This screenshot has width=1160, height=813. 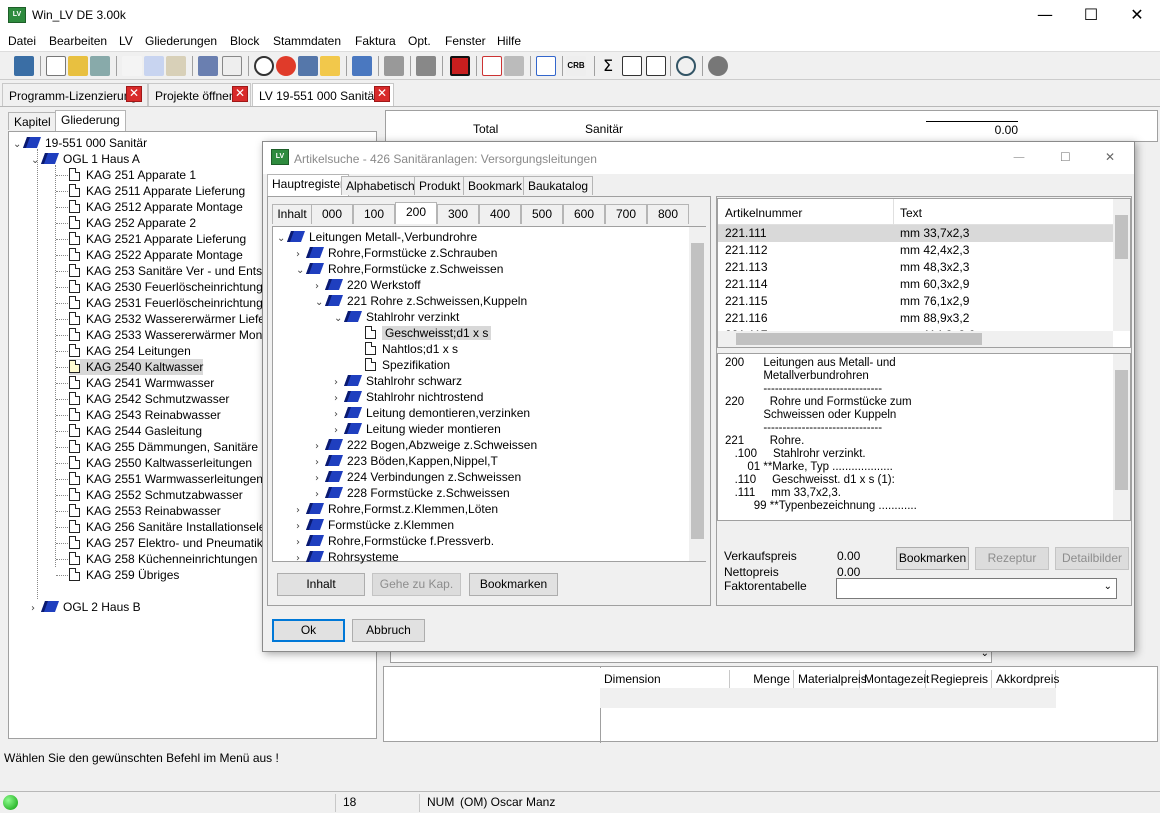 What do you see at coordinates (136, 367) in the screenshot?
I see `tree-node-kag: KAG 2540 Kaltwasser` at bounding box center [136, 367].